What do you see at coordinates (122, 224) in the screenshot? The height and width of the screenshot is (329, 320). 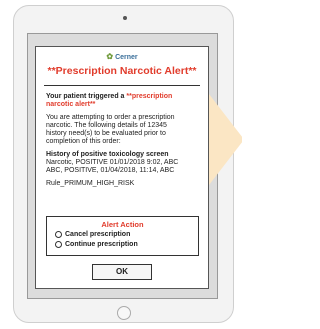 I see `alert-action-title: Alert Action` at bounding box center [122, 224].